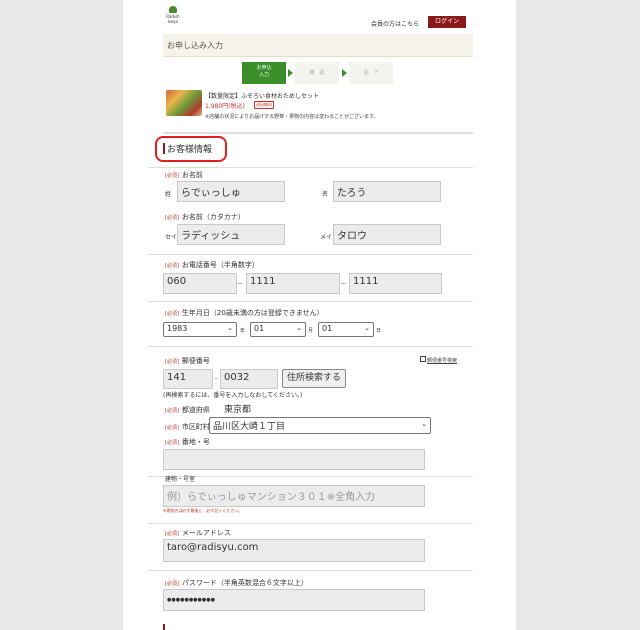  Describe the element at coordinates (252, 313) in the screenshot. I see `birthday-label-text: 生年月日（20歳未満の方は登録できません）` at that location.